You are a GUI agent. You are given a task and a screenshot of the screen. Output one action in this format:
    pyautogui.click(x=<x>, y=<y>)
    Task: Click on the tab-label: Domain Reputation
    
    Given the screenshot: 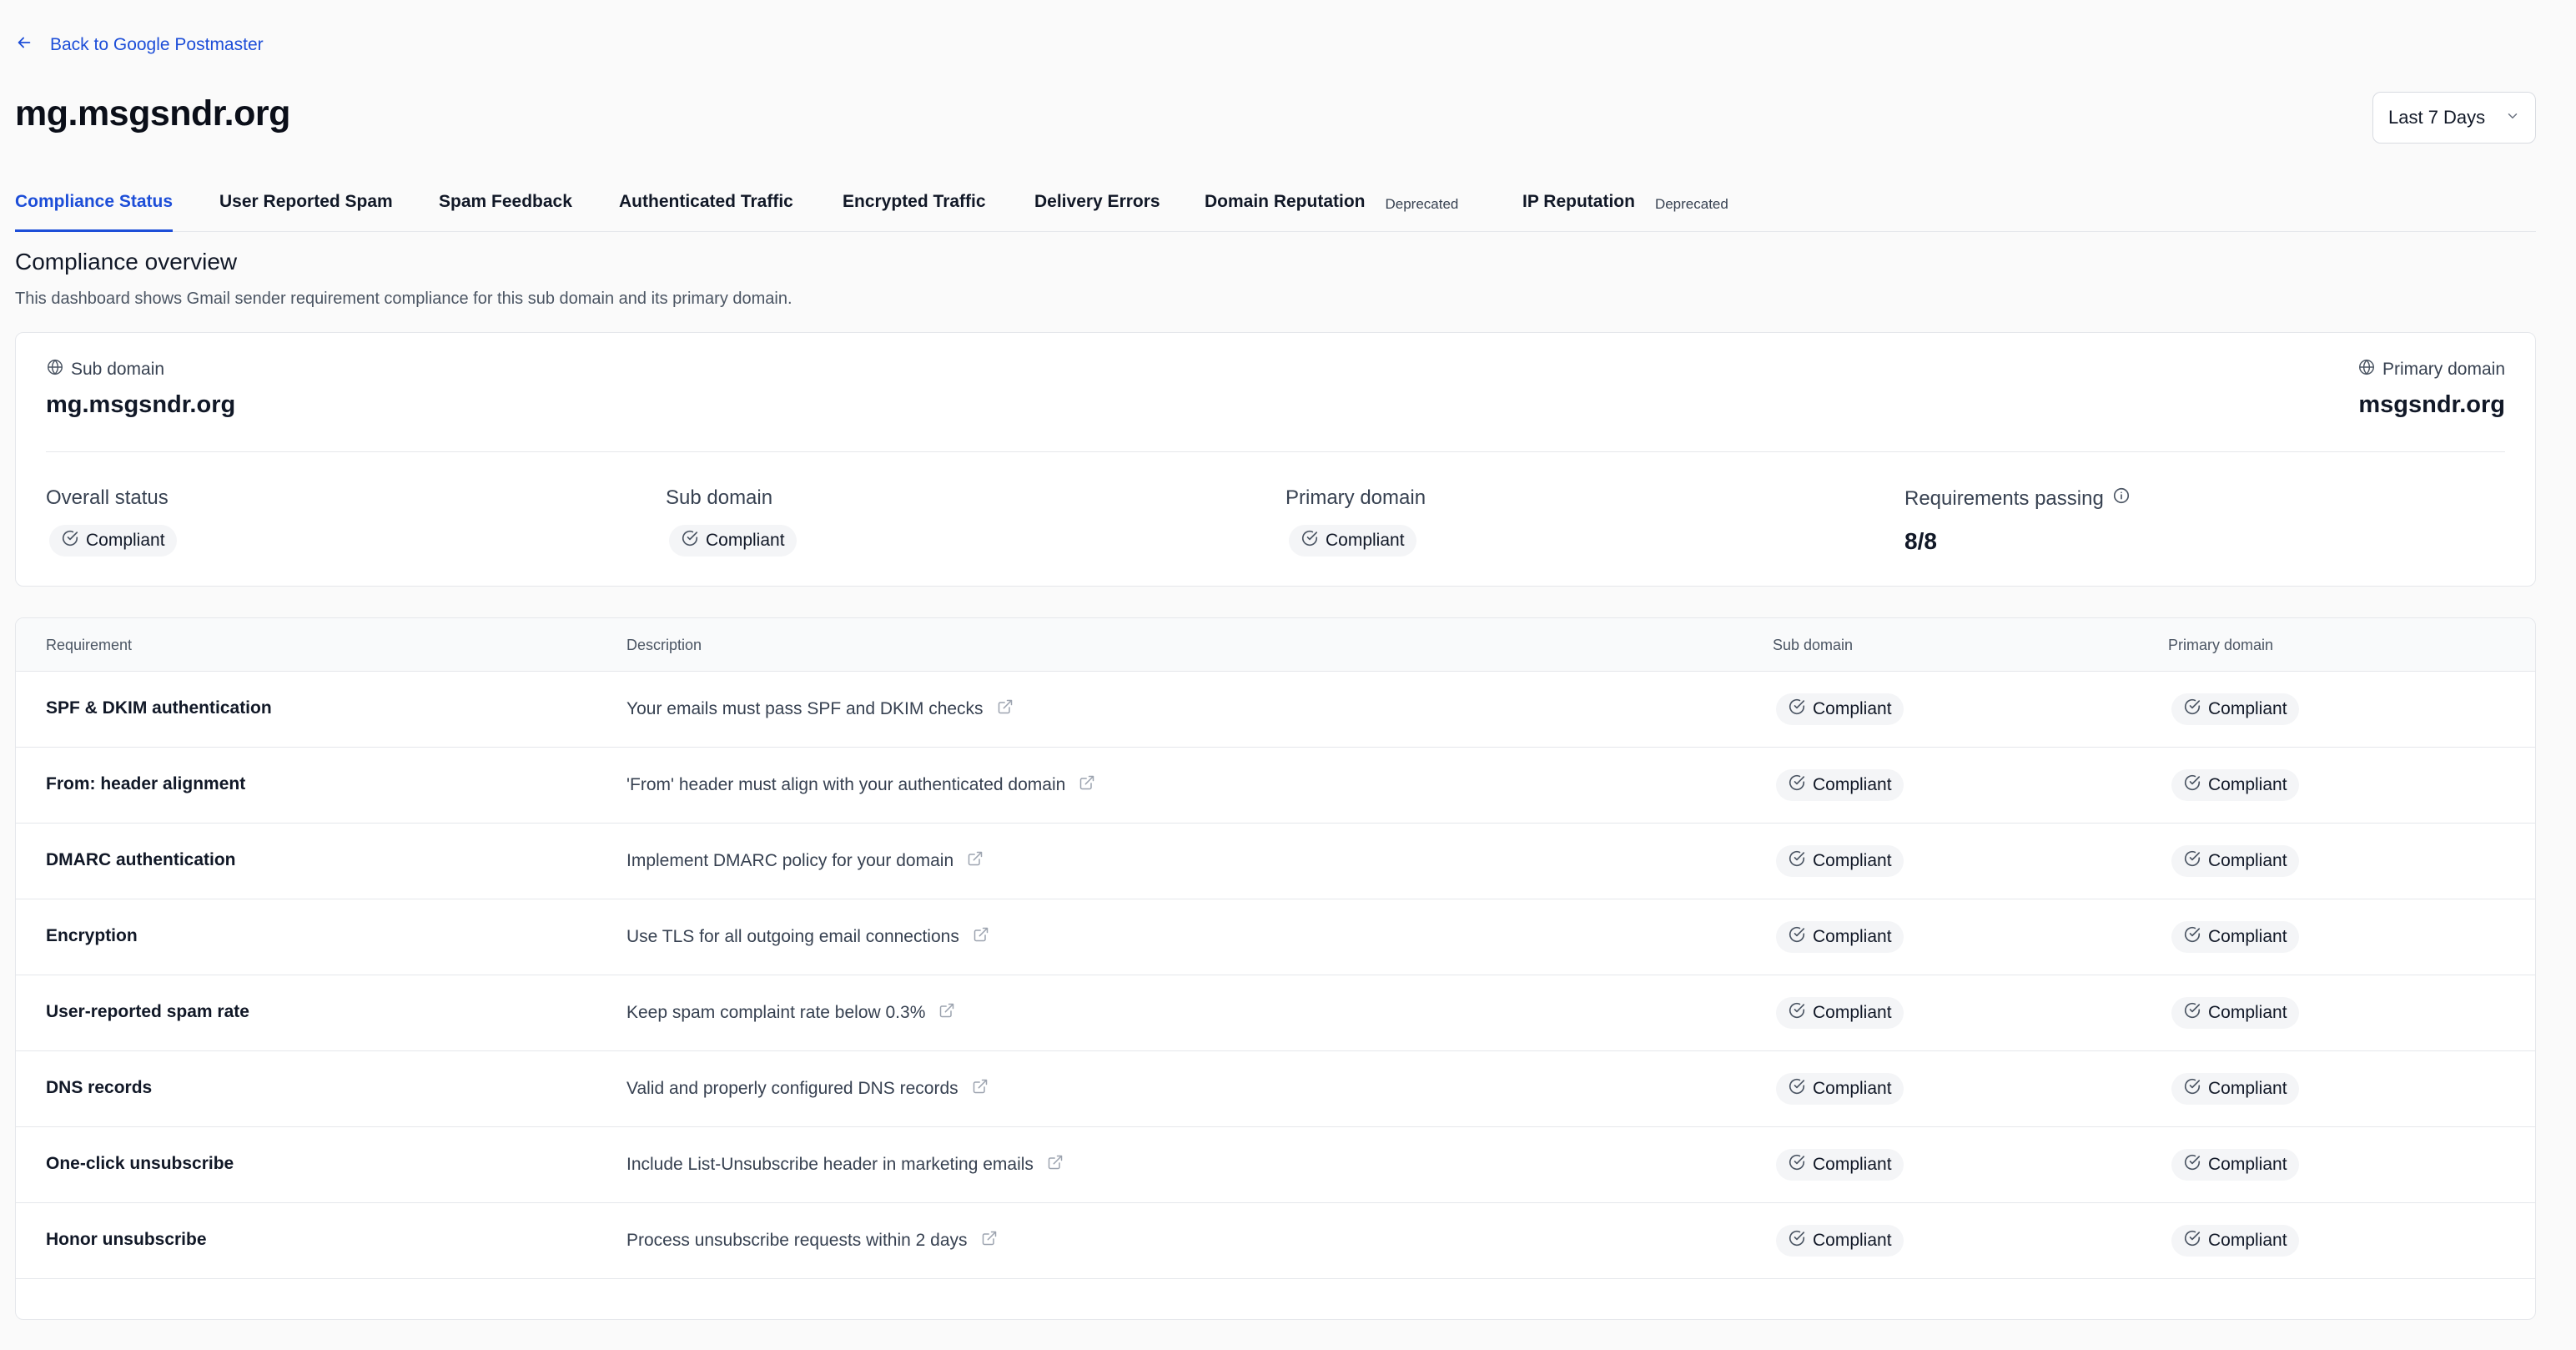 What is the action you would take?
    pyautogui.click(x=1285, y=201)
    